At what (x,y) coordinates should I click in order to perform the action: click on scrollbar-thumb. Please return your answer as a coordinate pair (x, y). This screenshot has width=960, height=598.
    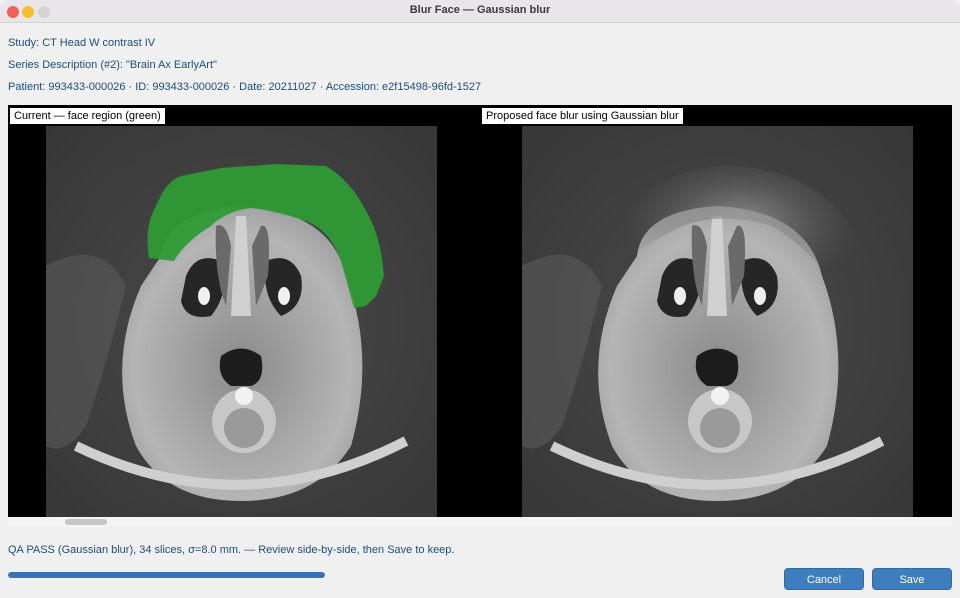
    Looking at the image, I should click on (86, 522).